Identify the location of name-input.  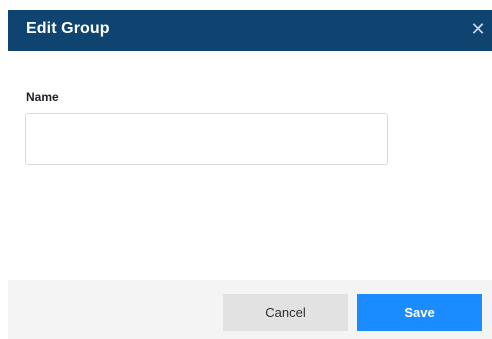
(206, 139).